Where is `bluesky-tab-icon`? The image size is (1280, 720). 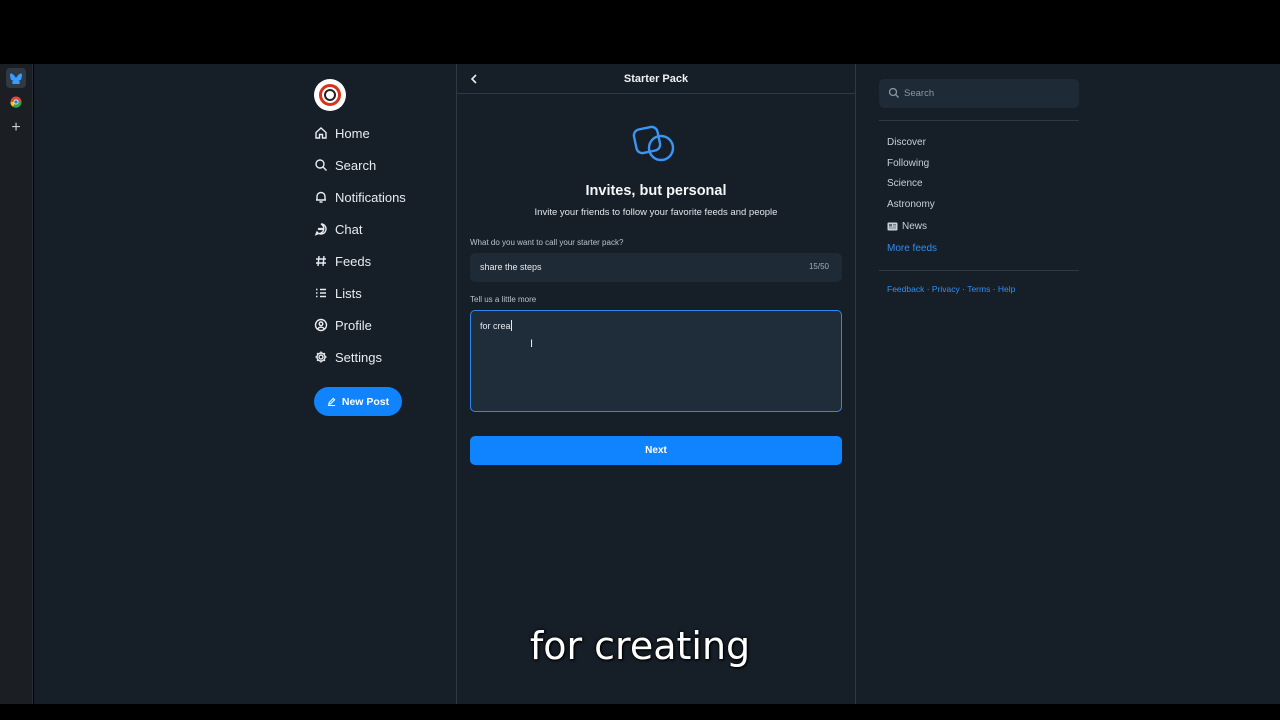
bluesky-tab-icon is located at coordinates (16, 78).